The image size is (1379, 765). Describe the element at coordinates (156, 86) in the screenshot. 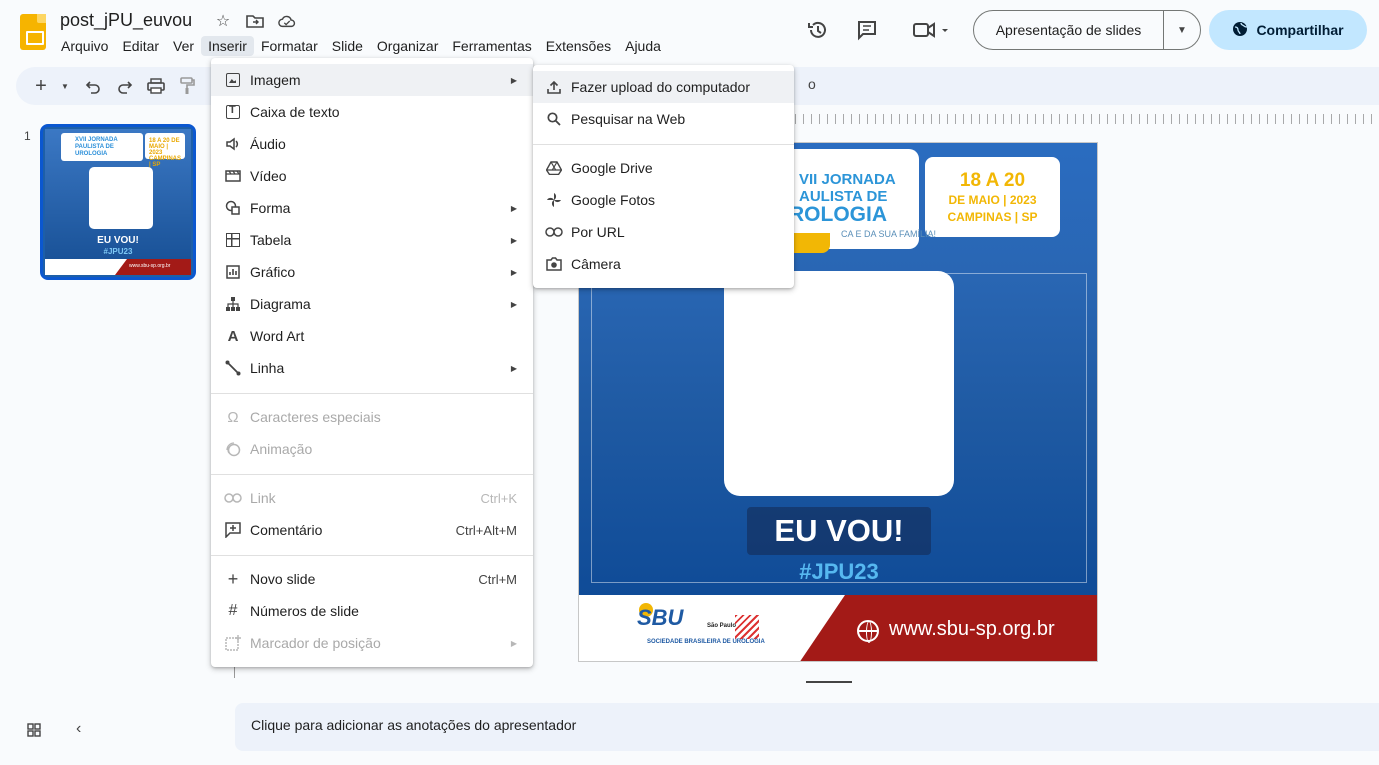

I see `print-icon` at that location.